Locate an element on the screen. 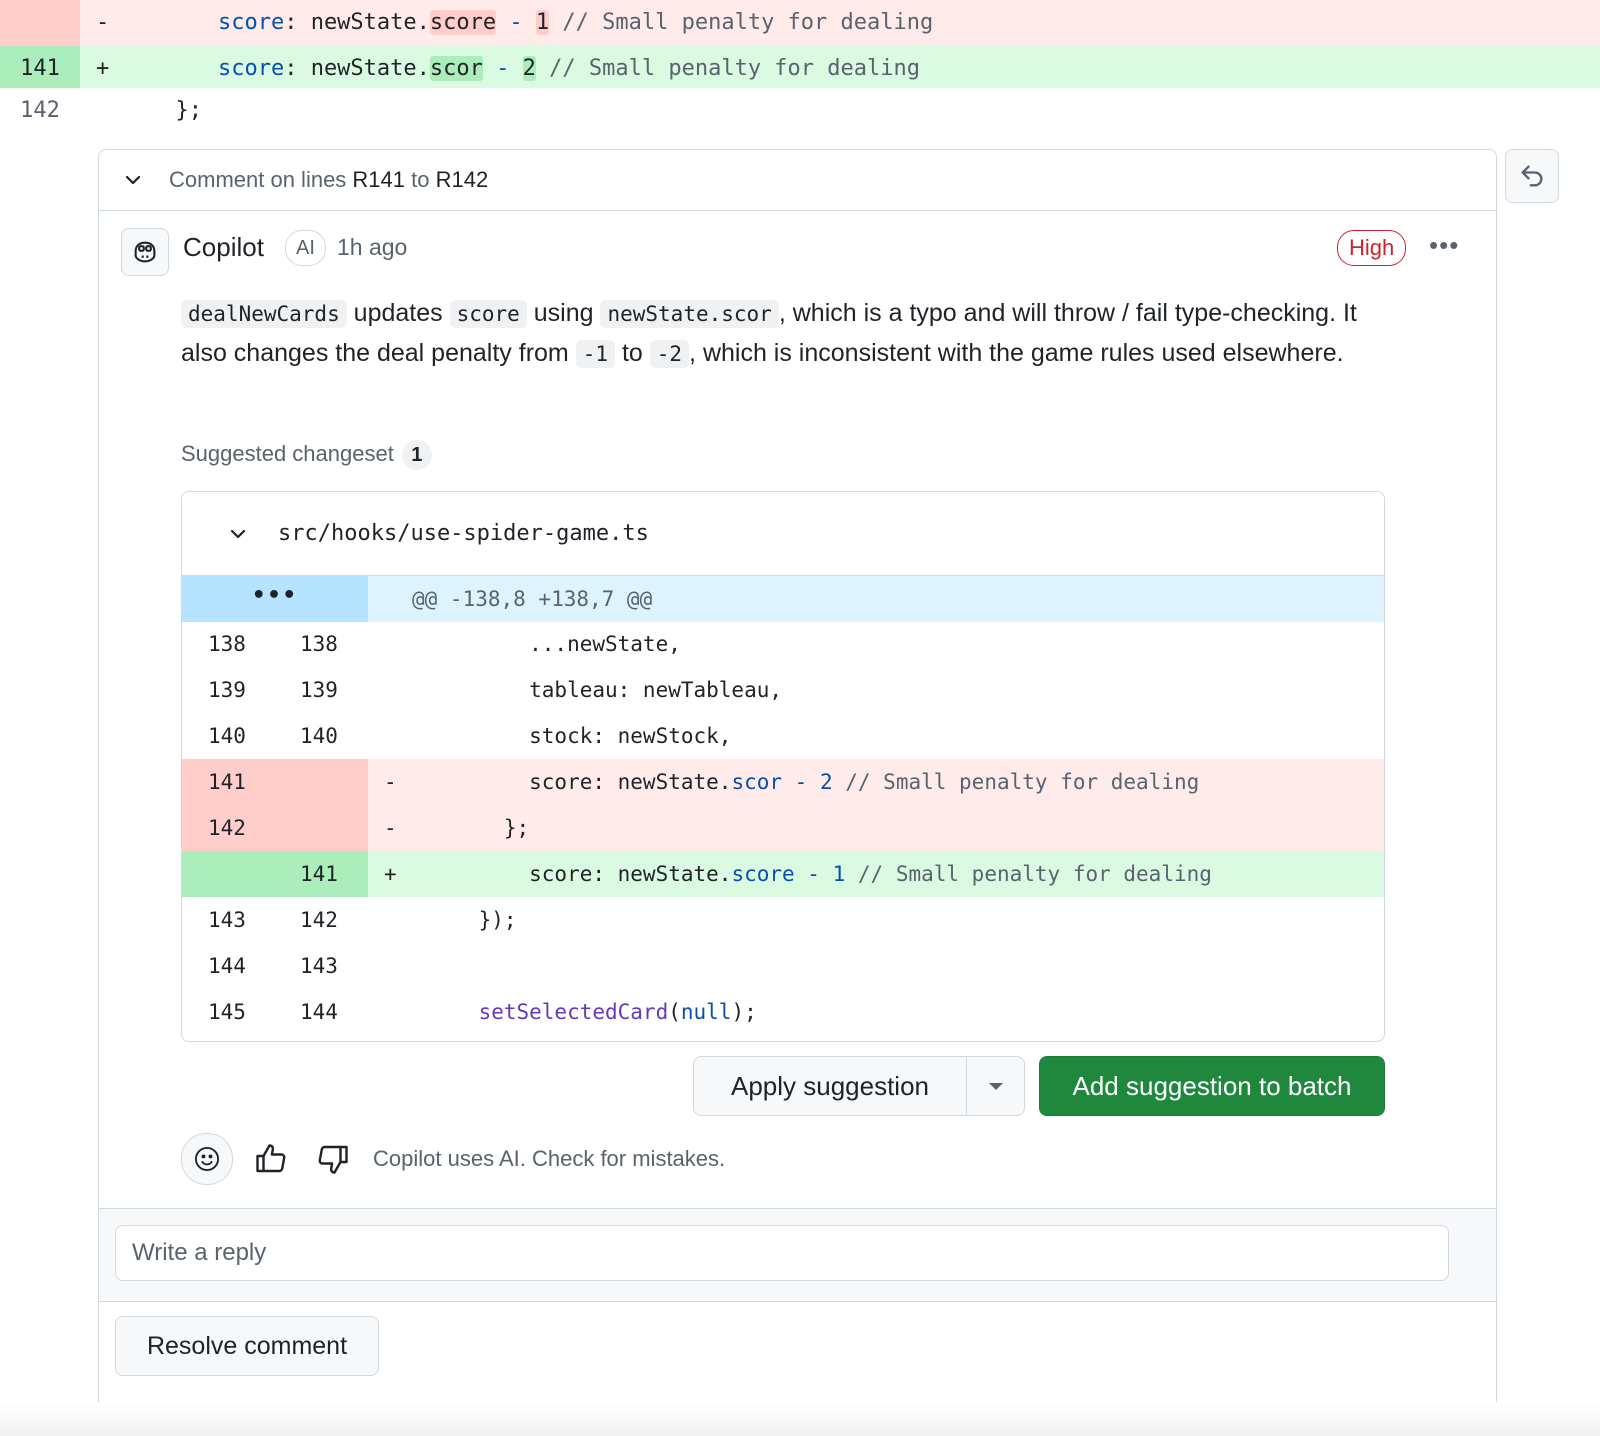 The width and height of the screenshot is (1600, 1436). copilot-icon is located at coordinates (145, 252).